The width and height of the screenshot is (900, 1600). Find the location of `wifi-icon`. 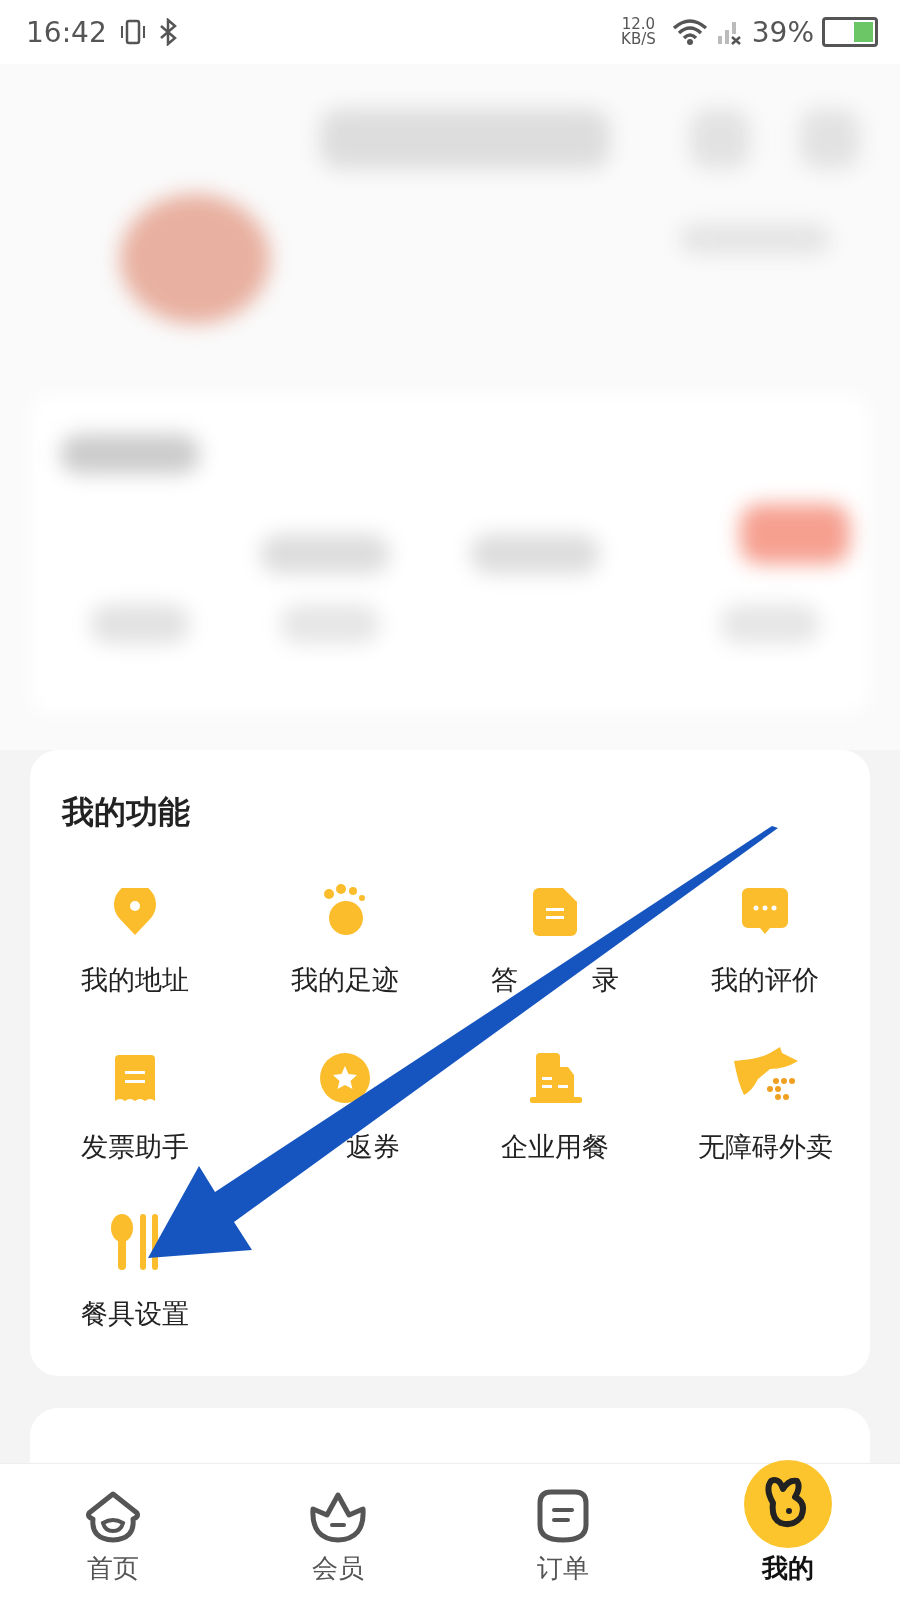

wifi-icon is located at coordinates (689, 32).